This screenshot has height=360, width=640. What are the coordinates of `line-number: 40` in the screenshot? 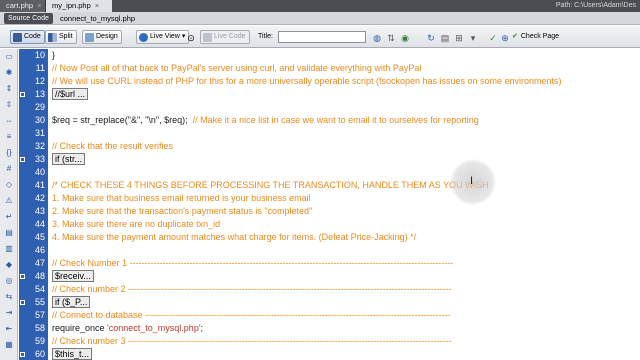 It's located at (39, 172).